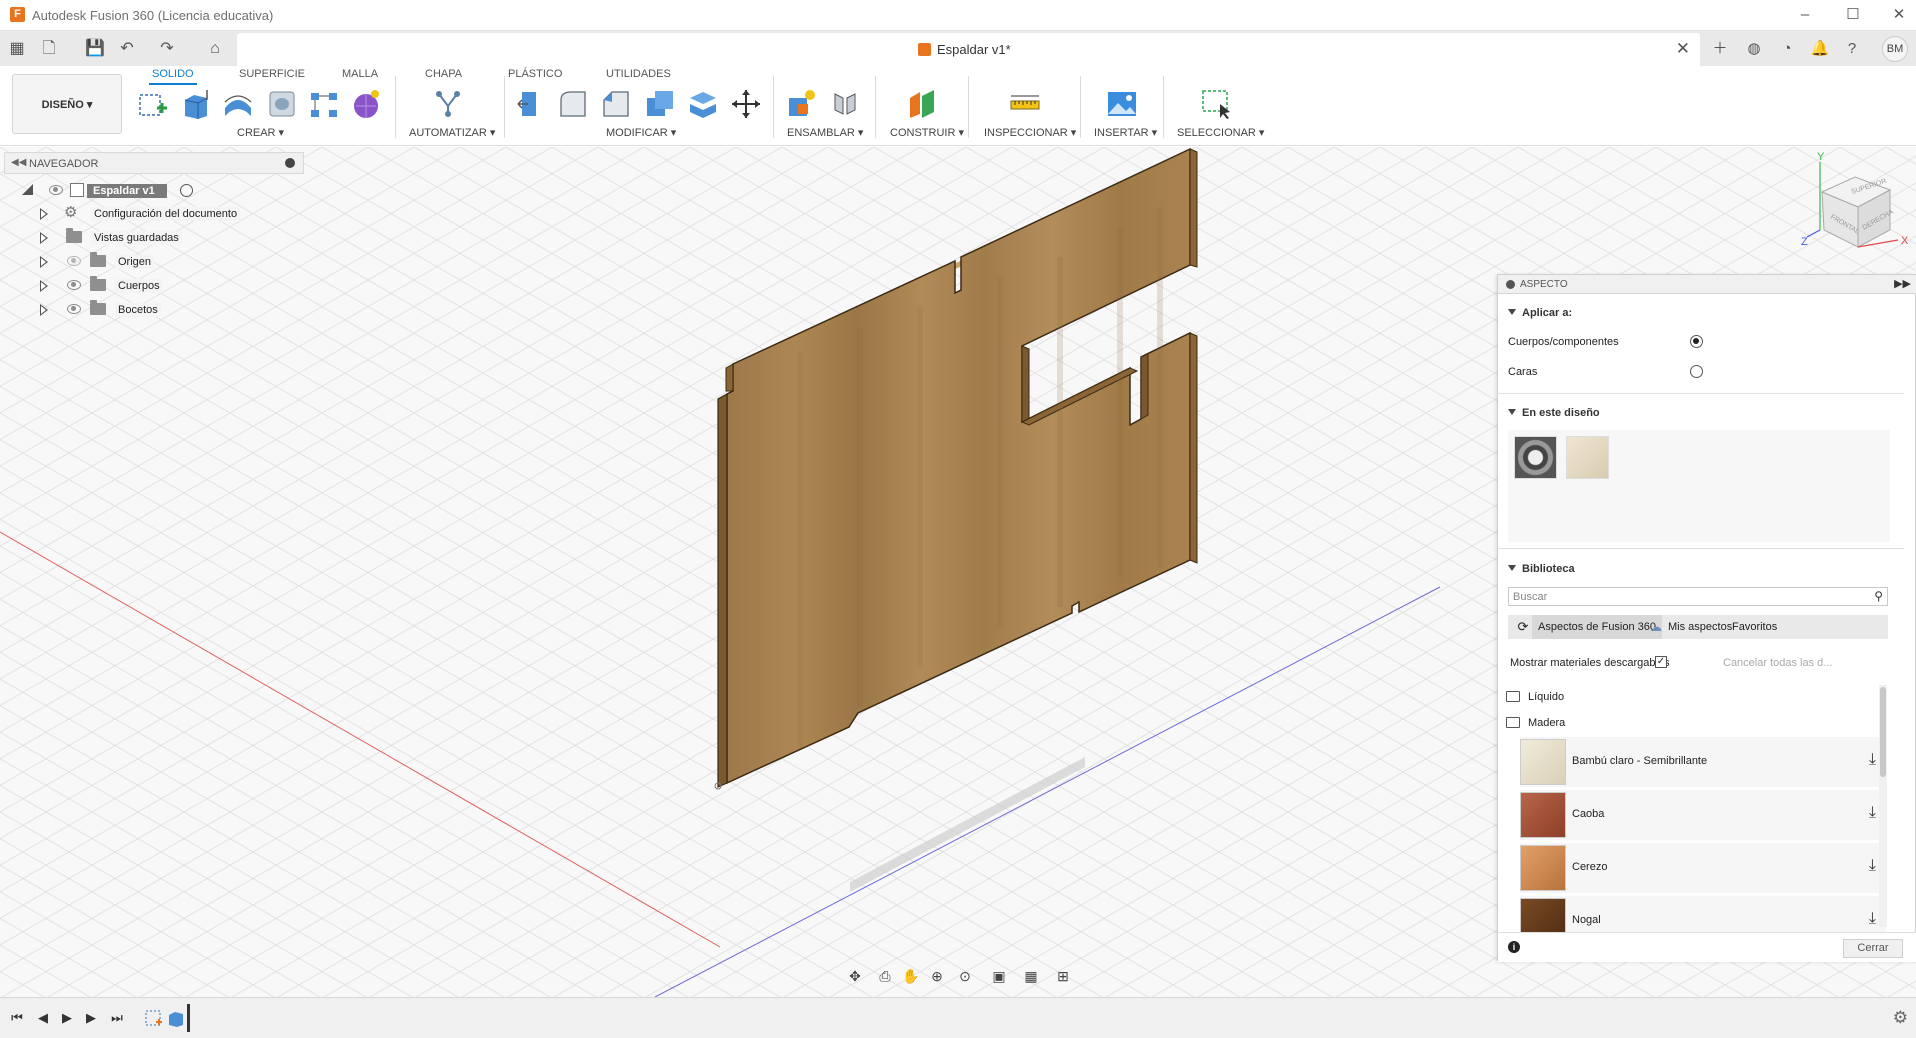 The height and width of the screenshot is (1038, 1916). Describe the element at coordinates (150, 261) in the screenshot. I see `navigator-item-origen: Origen` at that location.